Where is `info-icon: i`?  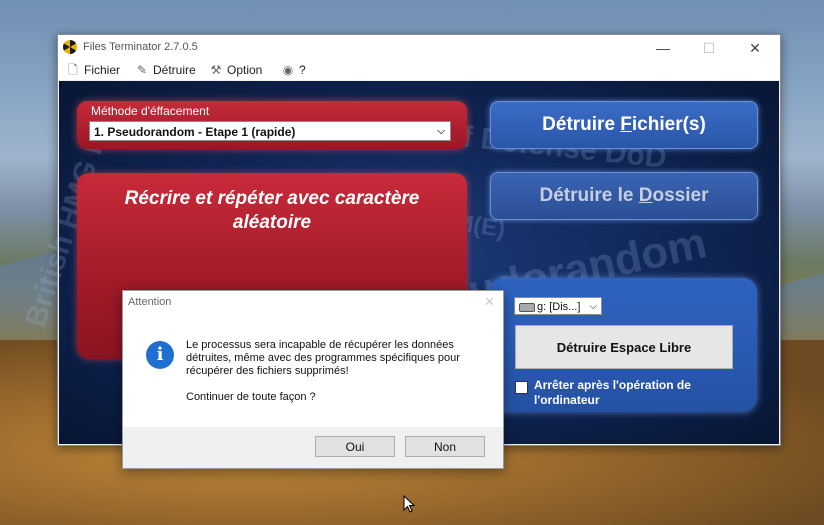
info-icon: i is located at coordinates (160, 355).